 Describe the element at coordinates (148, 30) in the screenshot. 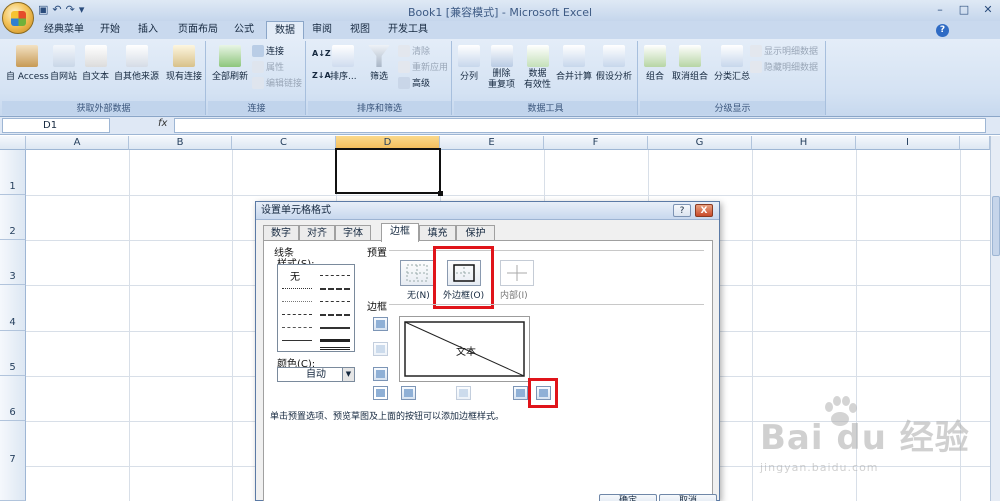

I see `tab-insert: 插入` at that location.